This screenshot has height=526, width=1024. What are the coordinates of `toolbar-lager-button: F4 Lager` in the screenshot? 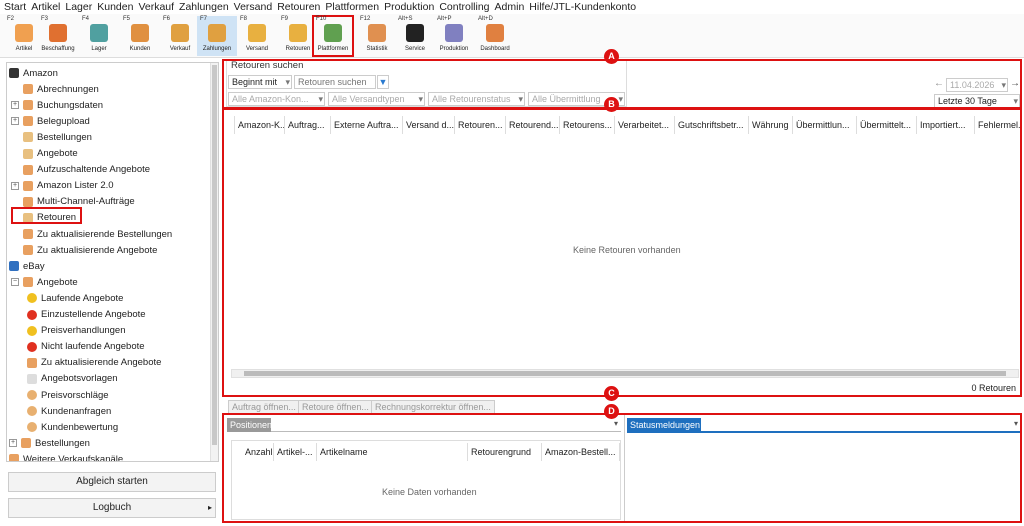 It's located at (99, 36).